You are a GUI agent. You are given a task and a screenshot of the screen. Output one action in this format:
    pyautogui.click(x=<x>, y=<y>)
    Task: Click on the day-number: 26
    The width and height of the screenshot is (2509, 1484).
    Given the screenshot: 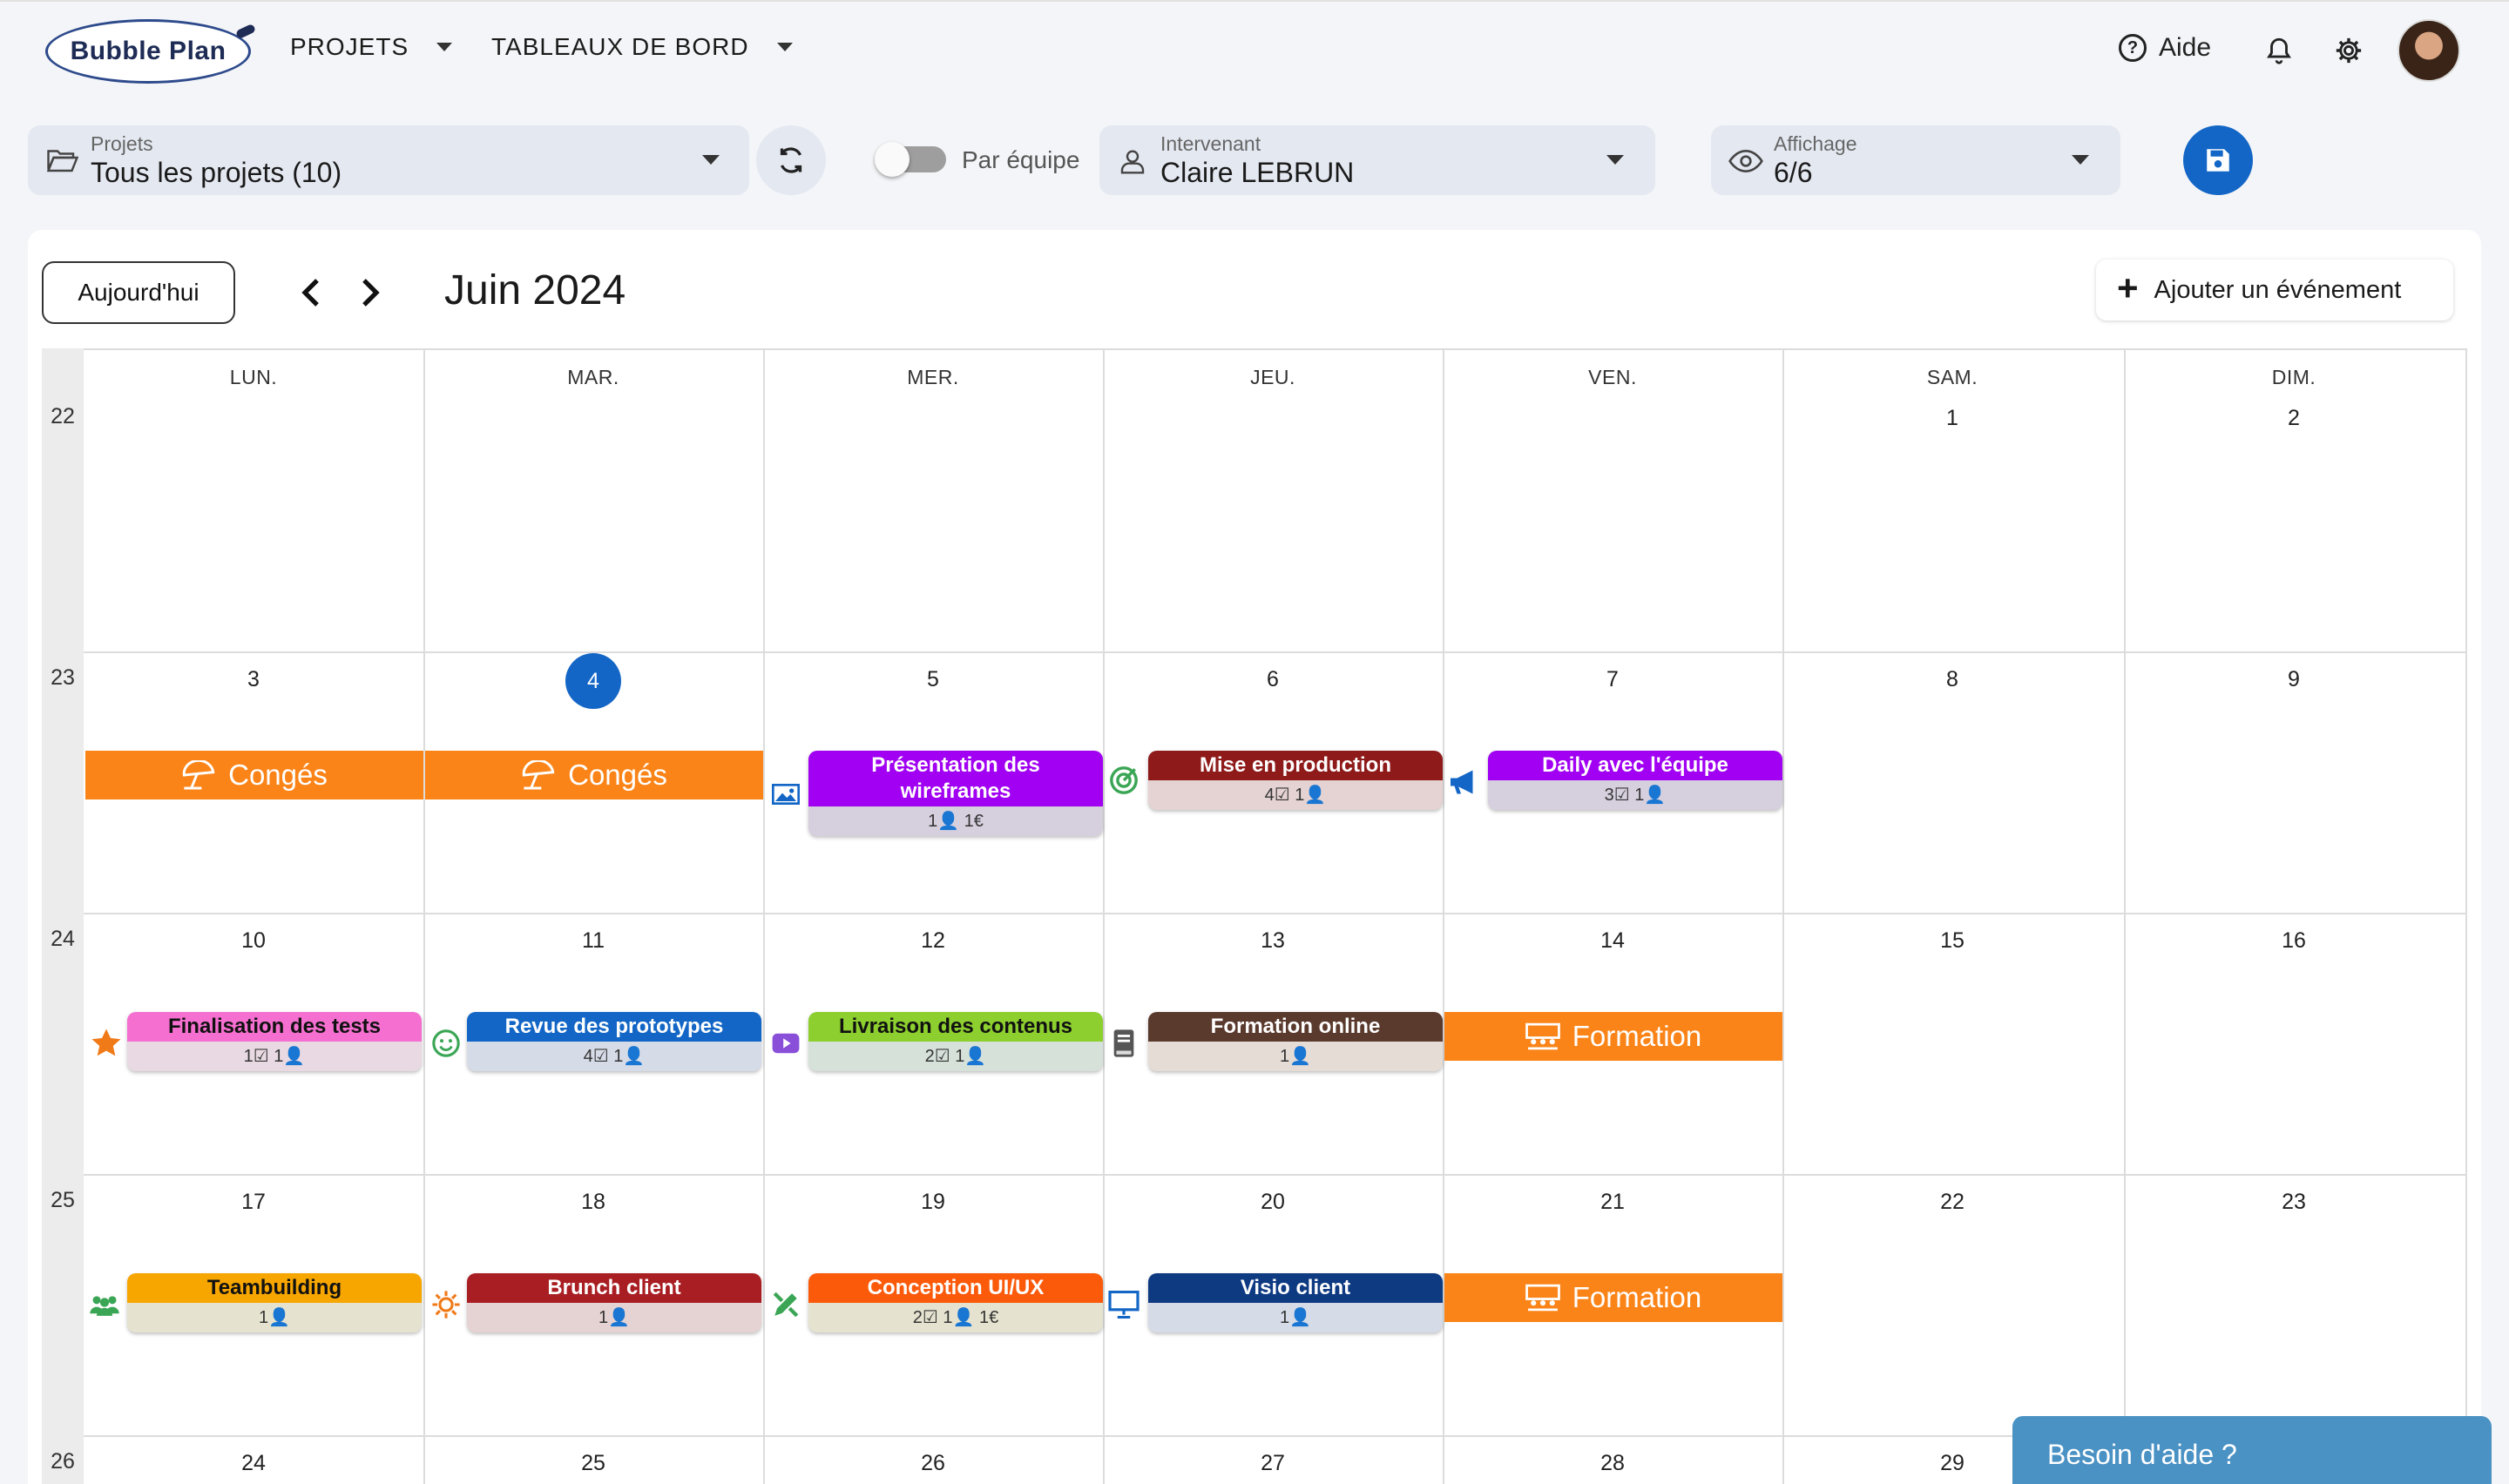 What is the action you would take?
    pyautogui.click(x=933, y=1463)
    